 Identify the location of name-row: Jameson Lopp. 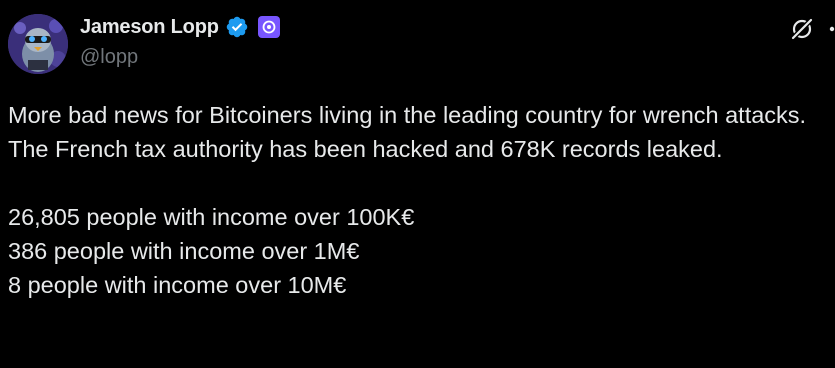
(180, 27).